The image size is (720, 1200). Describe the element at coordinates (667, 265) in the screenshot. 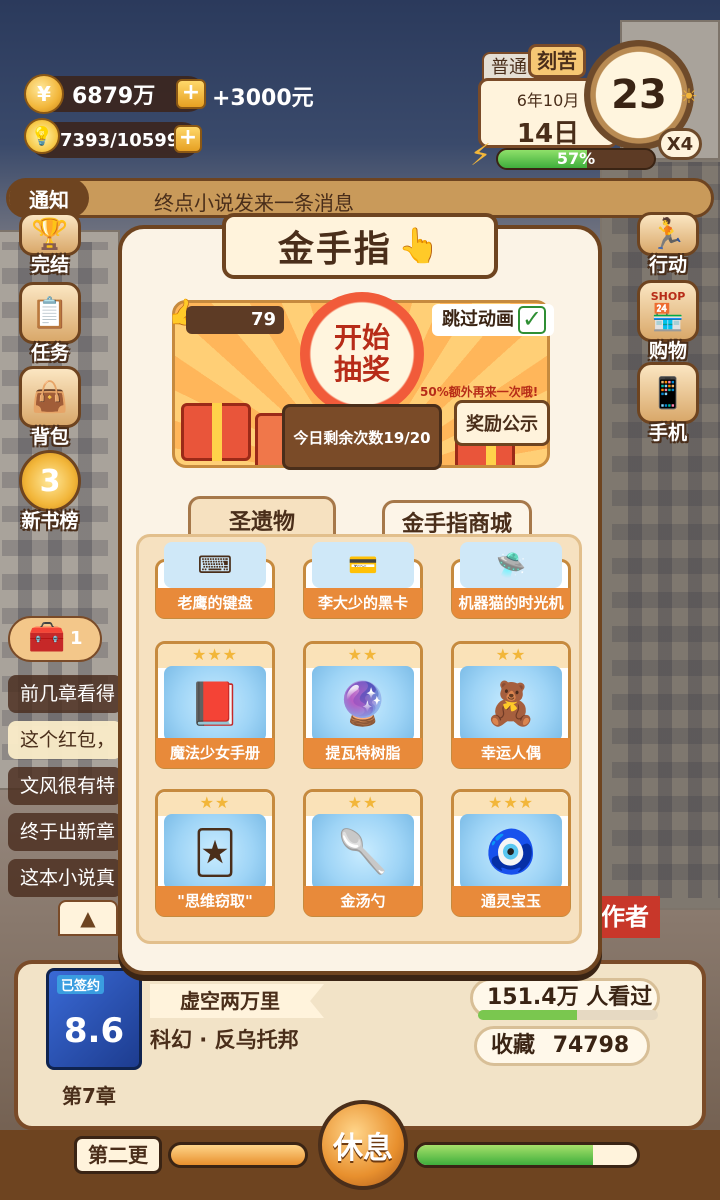

I see `menu-action-label: 行动` at that location.